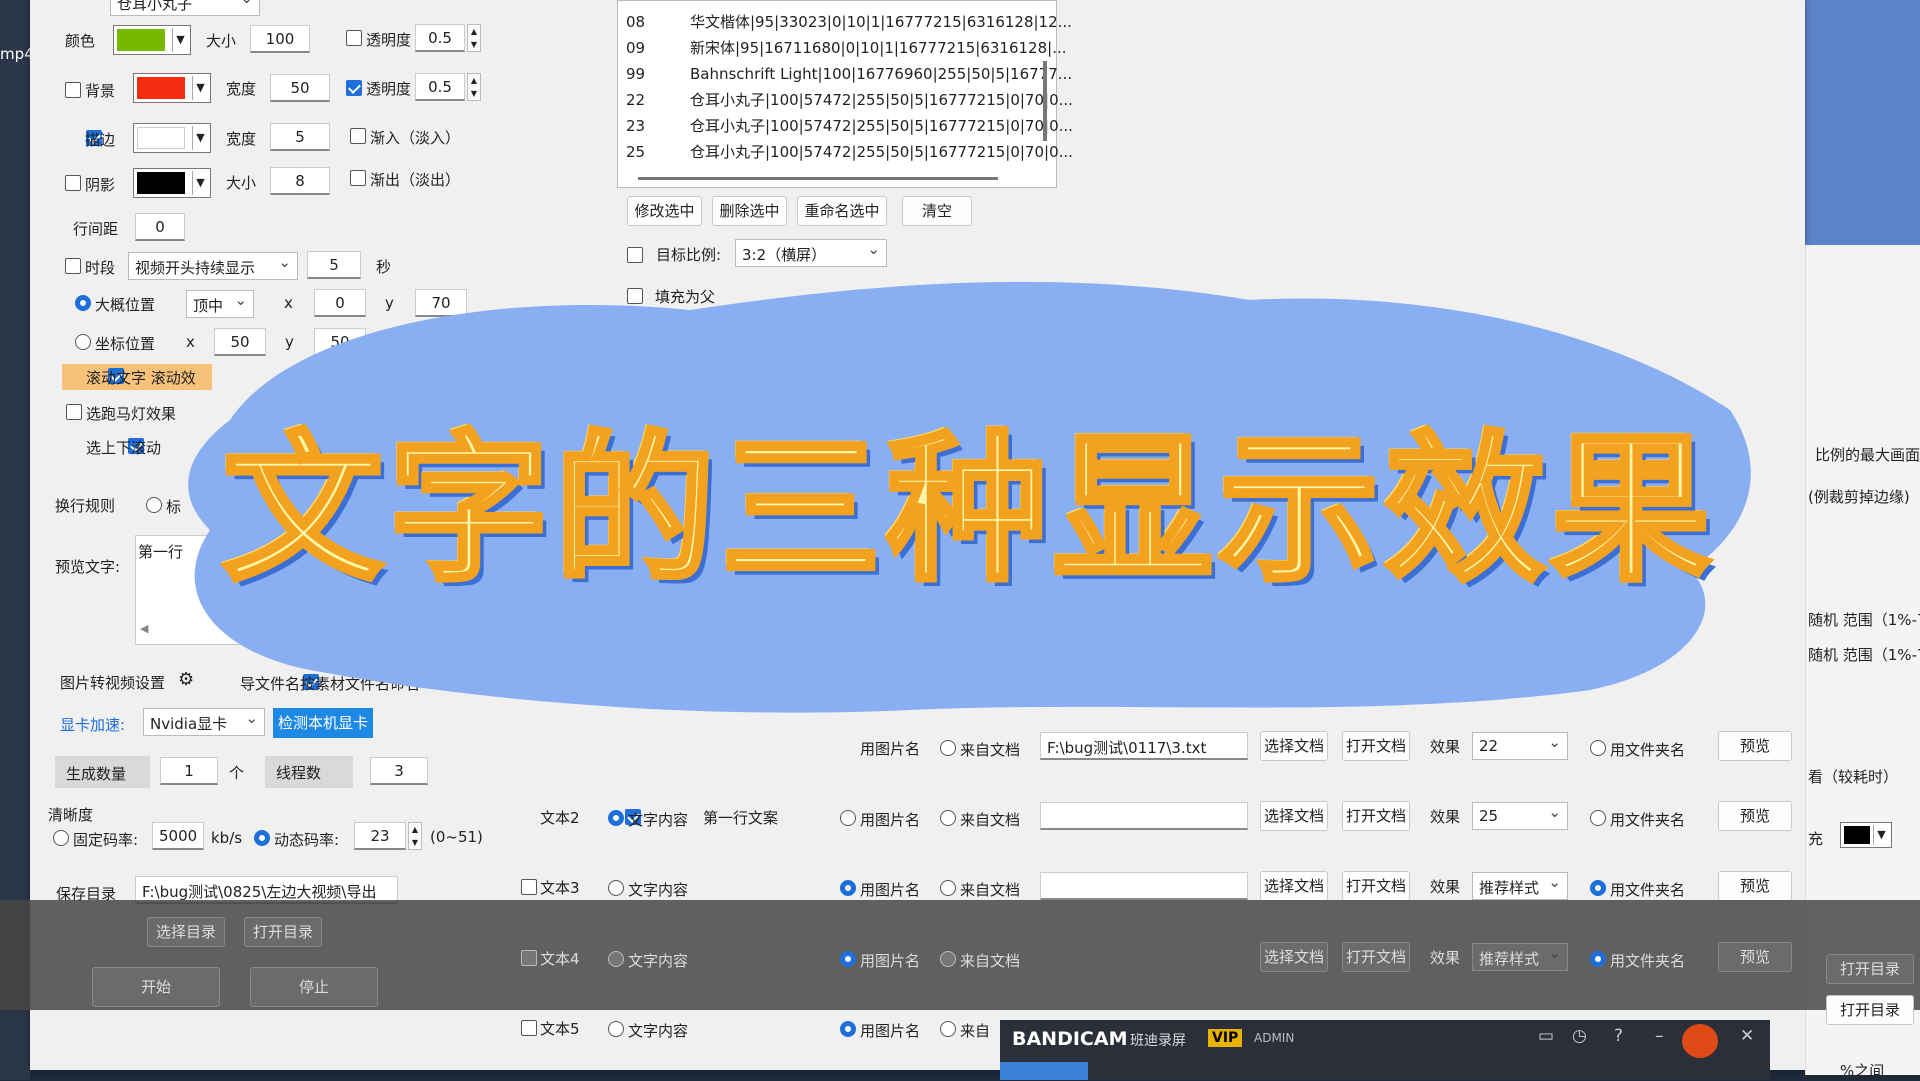  I want to click on fade-in-checkbox, so click(358, 136).